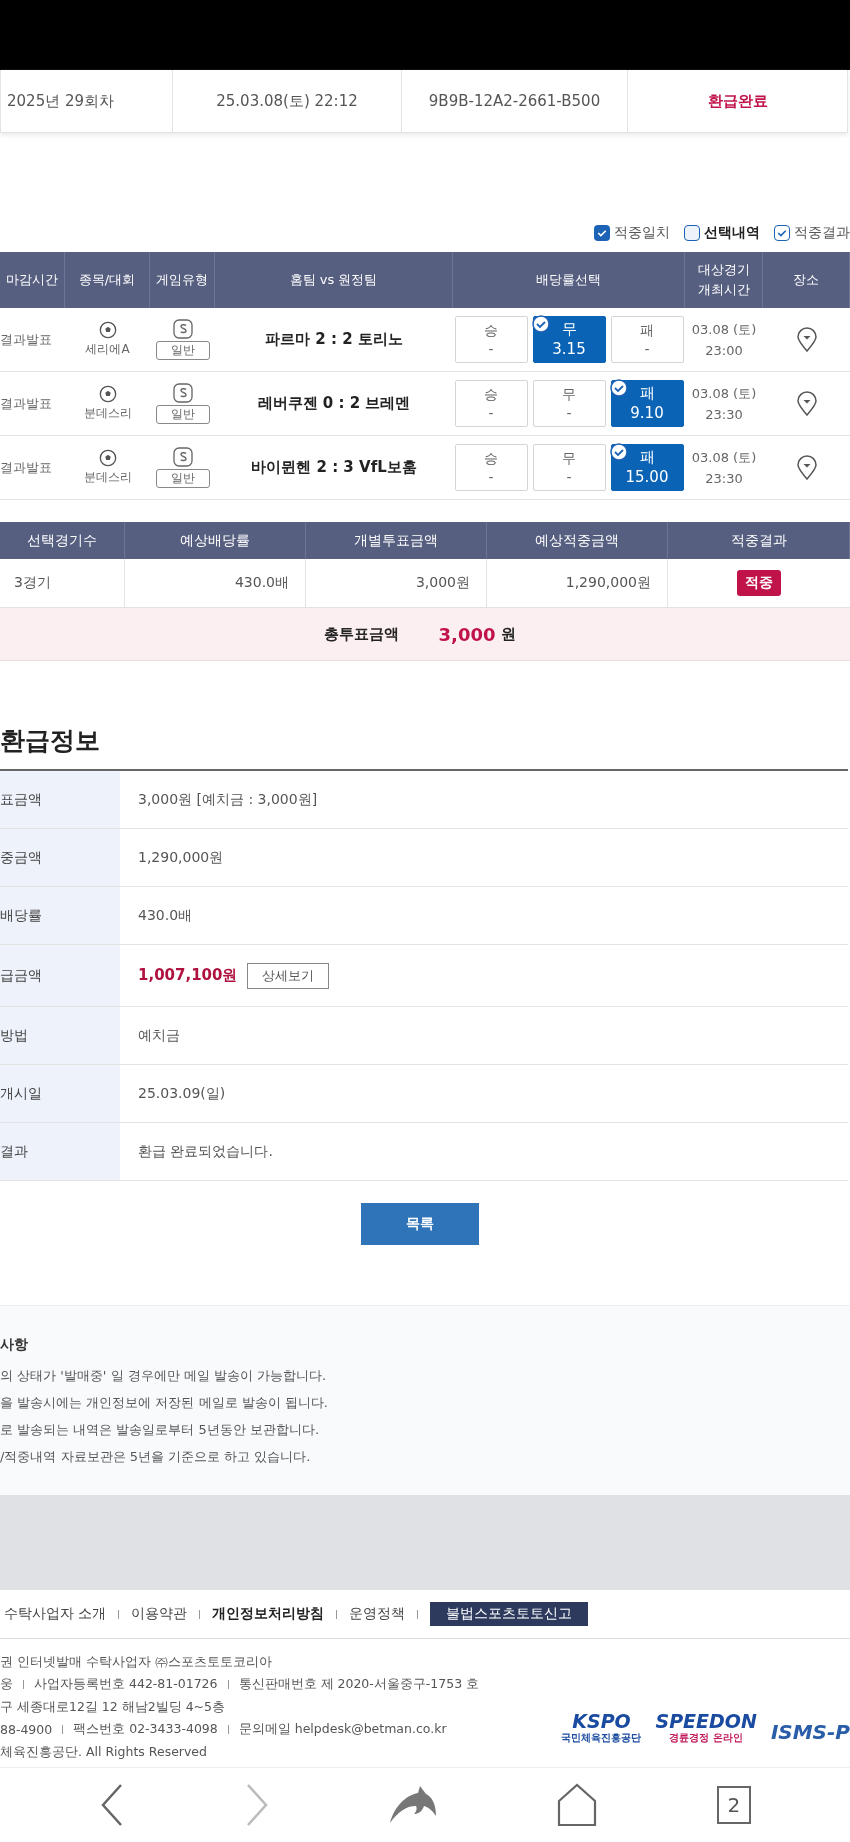  I want to click on row-value: 1,007,100원, so click(188, 975).